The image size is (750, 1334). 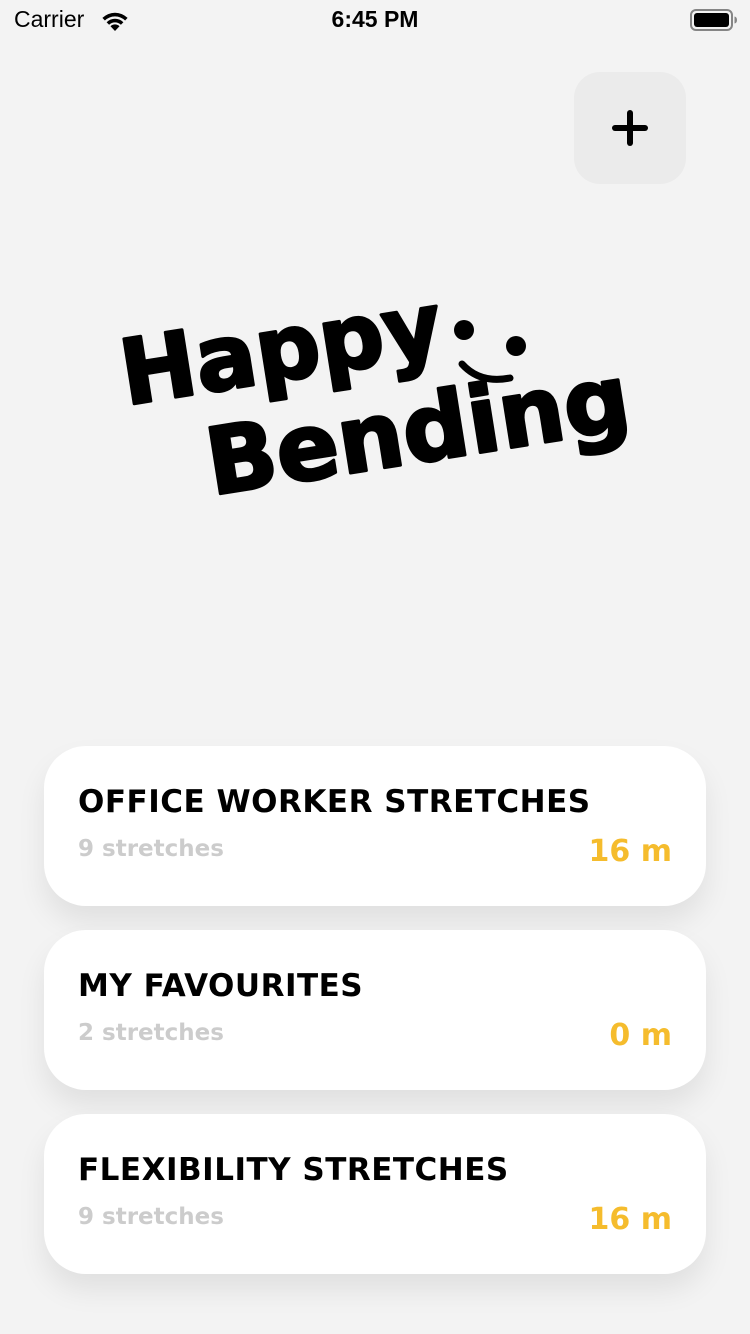 What do you see at coordinates (713, 20) in the screenshot?
I see `battery-full-icon` at bounding box center [713, 20].